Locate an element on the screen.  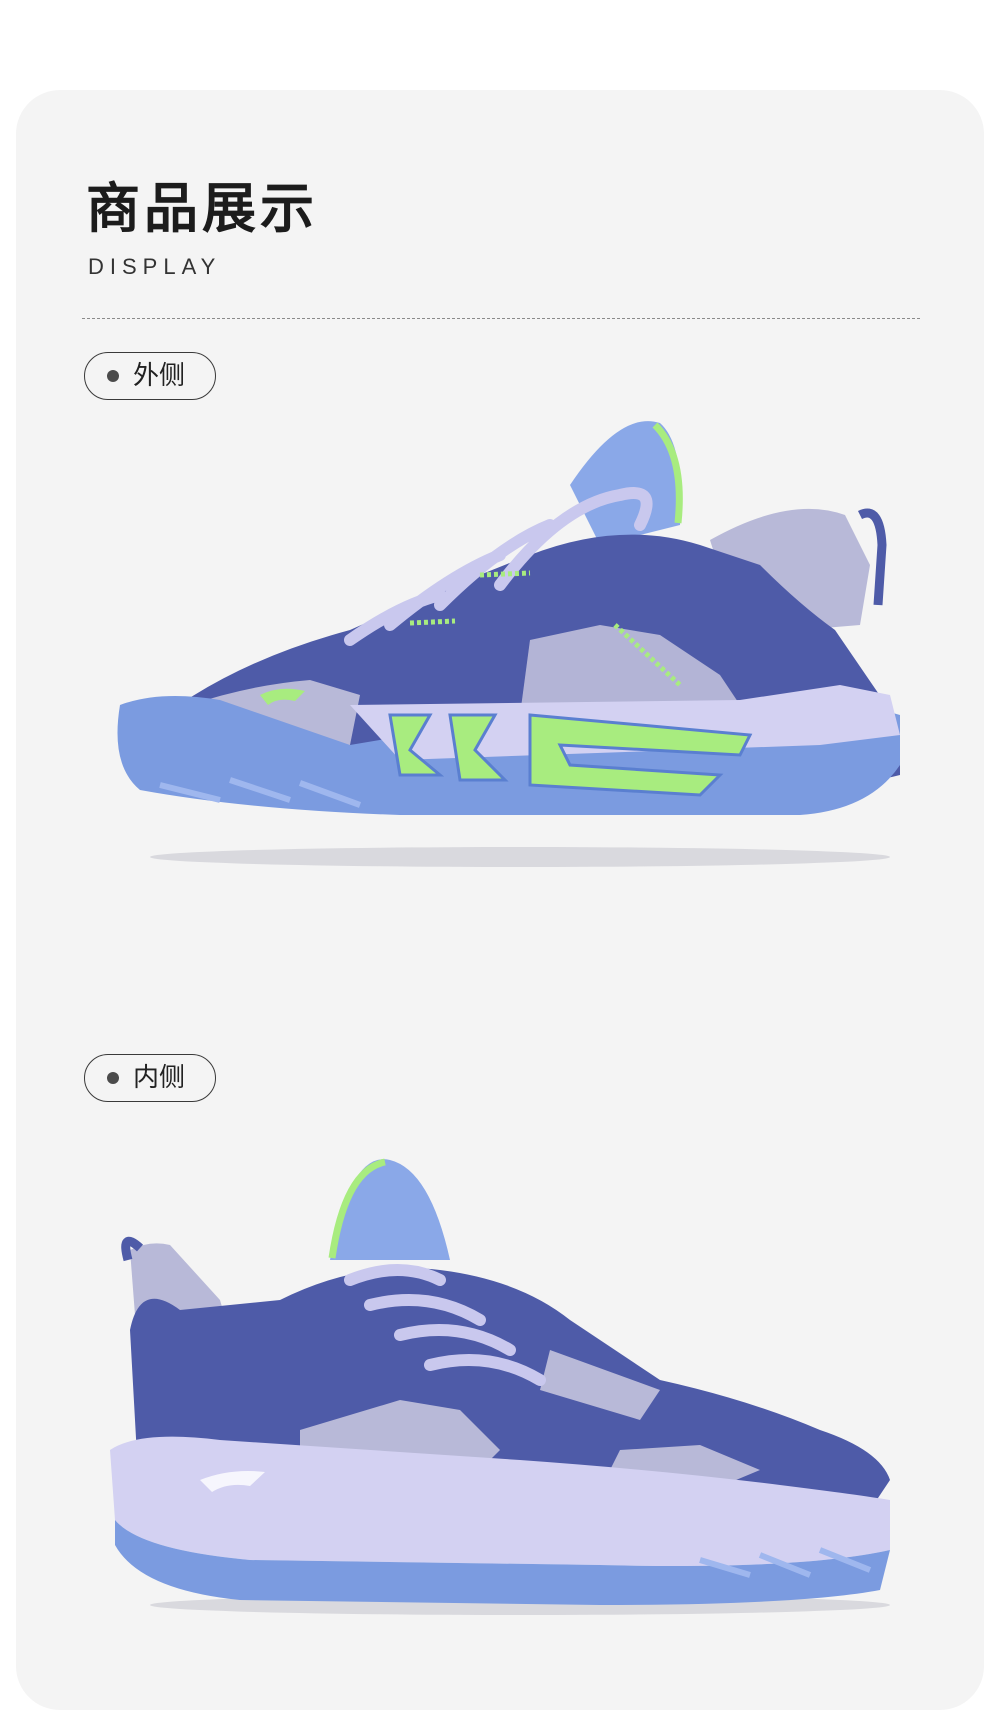
view-tag-label: 内侧 is located at coordinates (159, 1078).